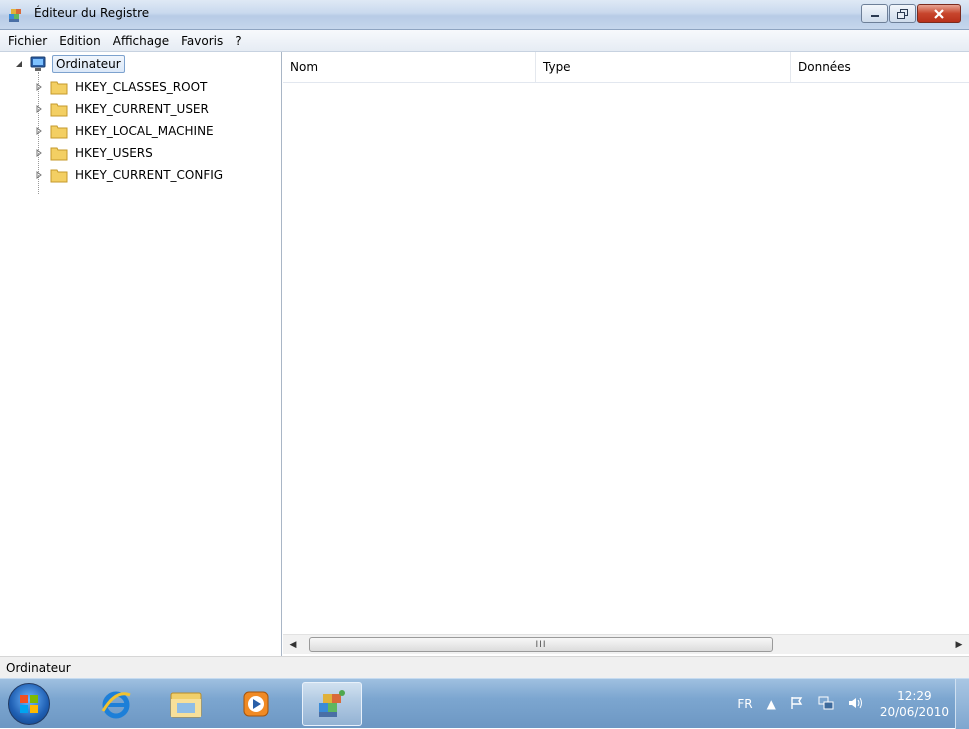 Image resolution: width=969 pixels, height=729 pixels. I want to click on tree-node-hkcr: HKEY_CLASSES_ROOT, so click(122, 87).